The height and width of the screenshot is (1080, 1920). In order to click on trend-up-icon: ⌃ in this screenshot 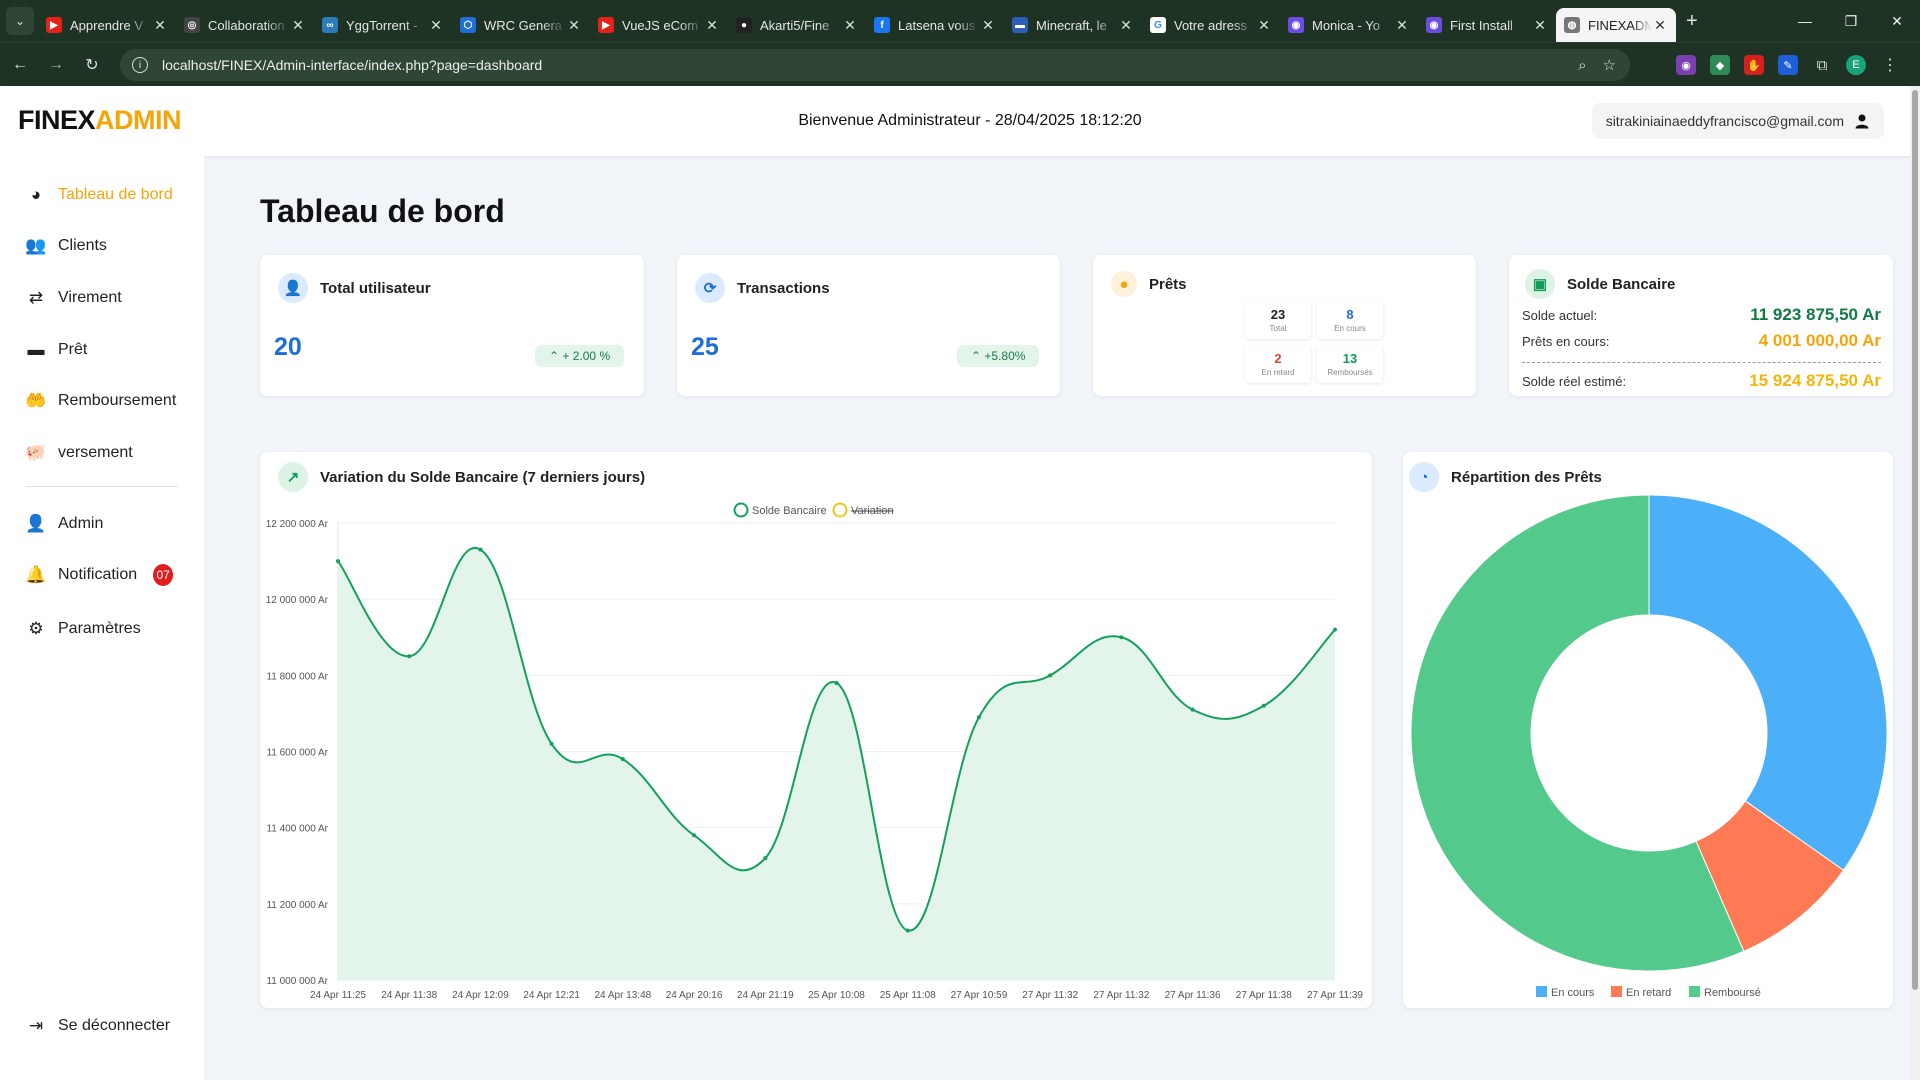, I will do `click(554, 356)`.